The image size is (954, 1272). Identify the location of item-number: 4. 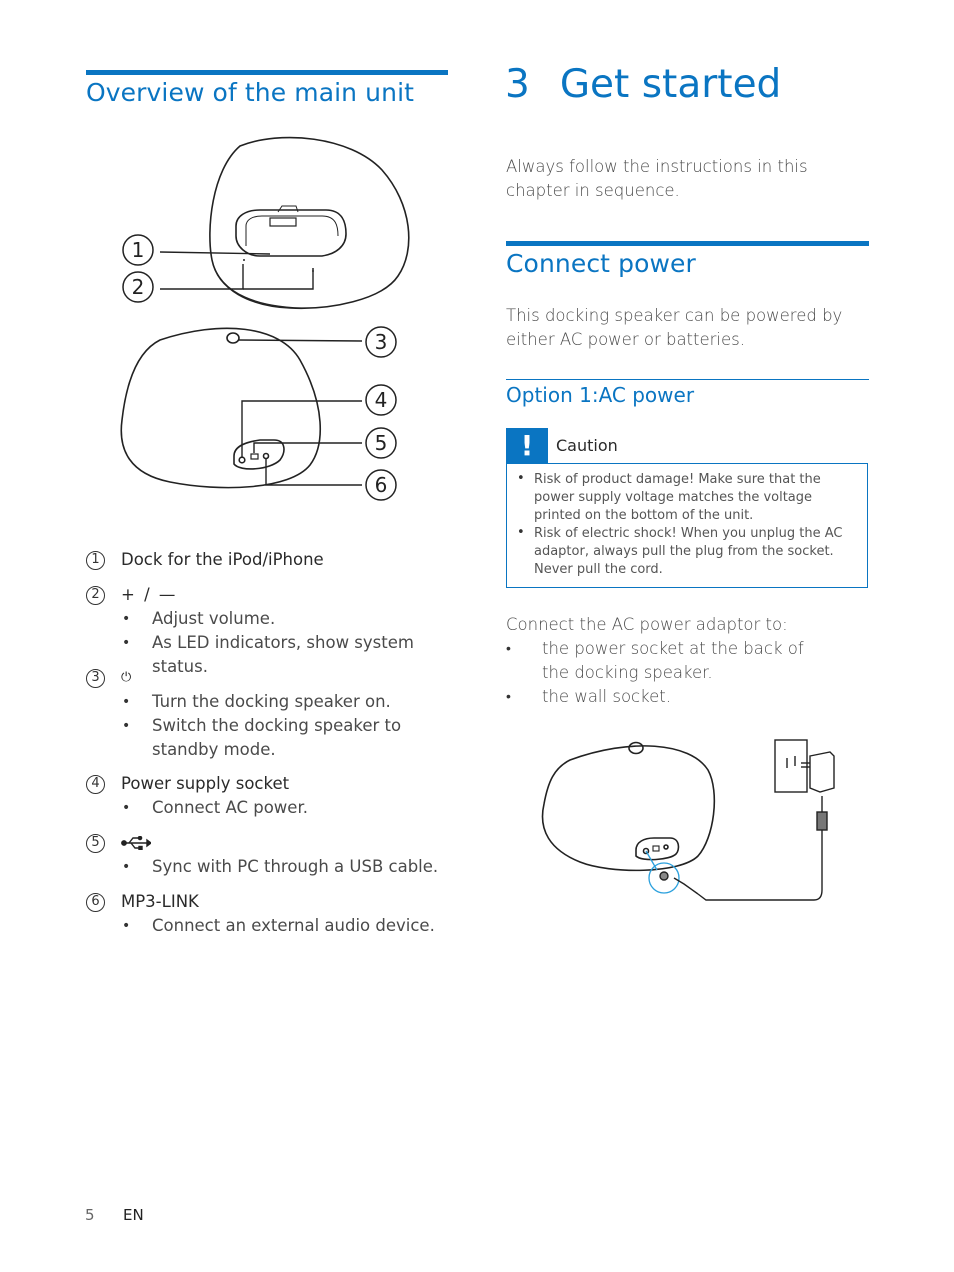
(95, 784).